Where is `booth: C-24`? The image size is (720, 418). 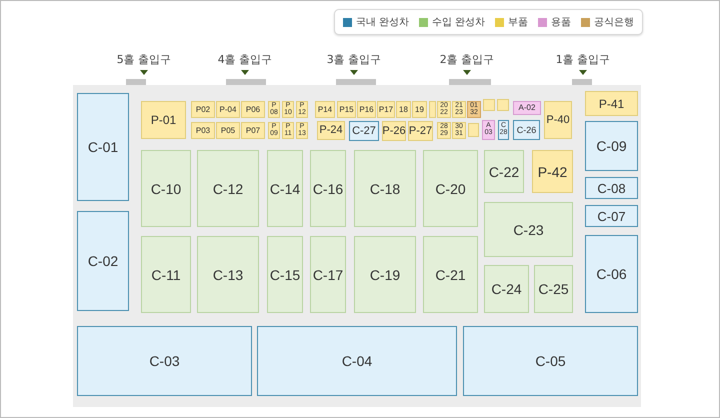 booth: C-24 is located at coordinates (506, 289).